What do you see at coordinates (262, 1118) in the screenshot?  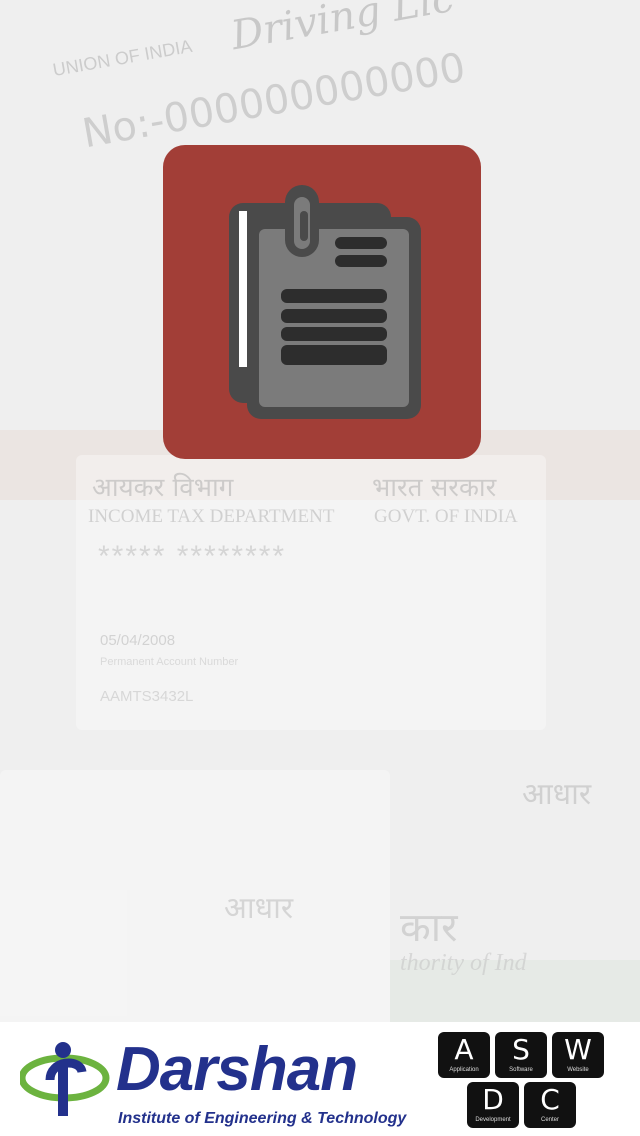 I see `darshan-subtitle: Institute of Engineering & Technology` at bounding box center [262, 1118].